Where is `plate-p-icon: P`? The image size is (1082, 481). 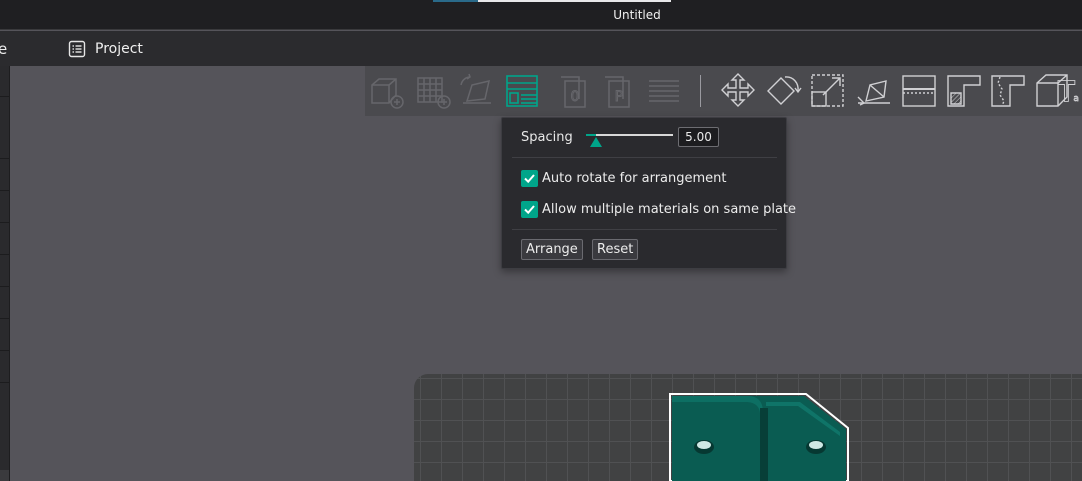 plate-p-icon: P is located at coordinates (619, 91).